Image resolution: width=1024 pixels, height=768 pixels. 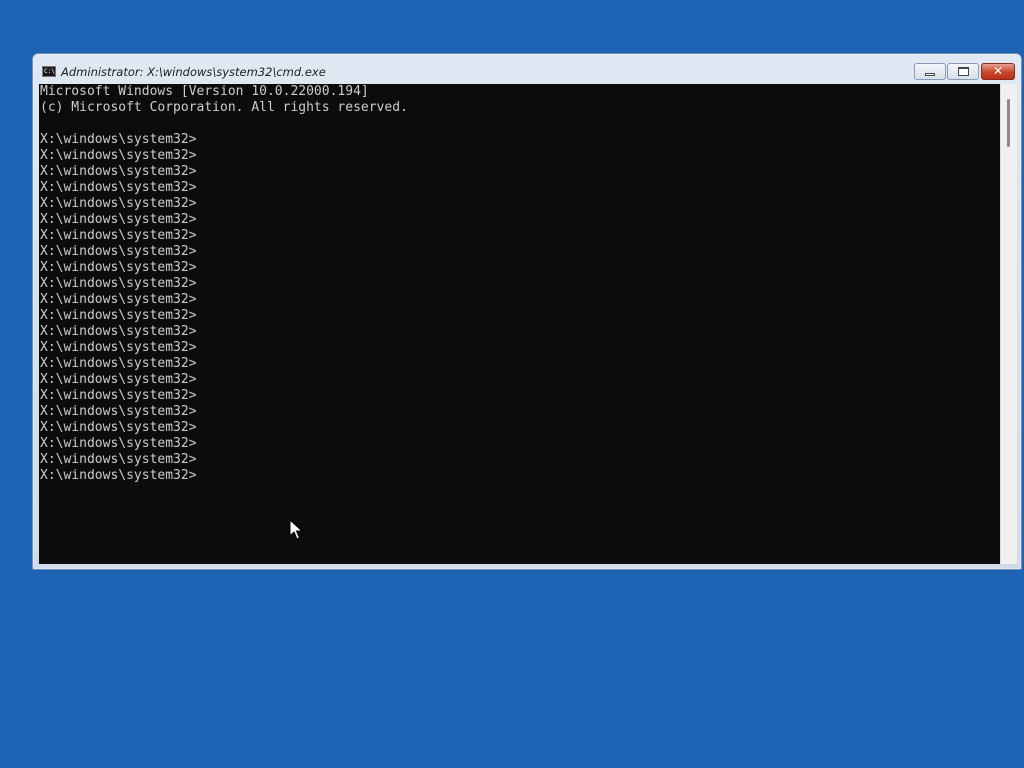 I want to click on restore-button, so click(x=963, y=71).